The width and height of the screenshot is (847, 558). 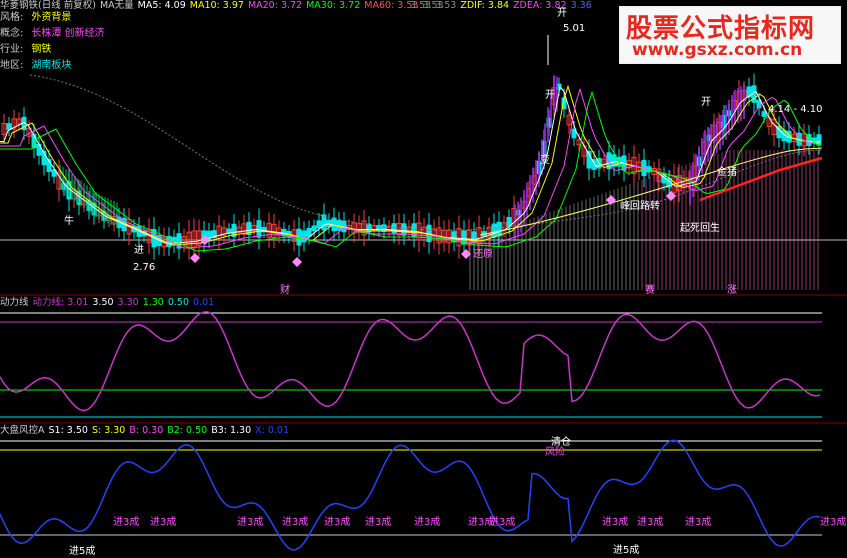 What do you see at coordinates (36, 65) in the screenshot?
I see `info-region: 地区: 湖南板块` at bounding box center [36, 65].